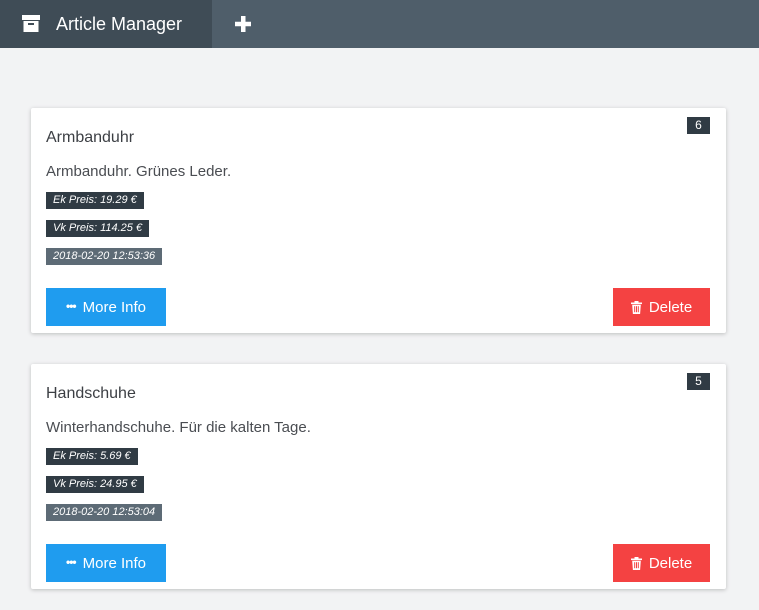  What do you see at coordinates (104, 256) in the screenshot?
I see `timestamp-tag: 2018-02-20 12:53:36` at bounding box center [104, 256].